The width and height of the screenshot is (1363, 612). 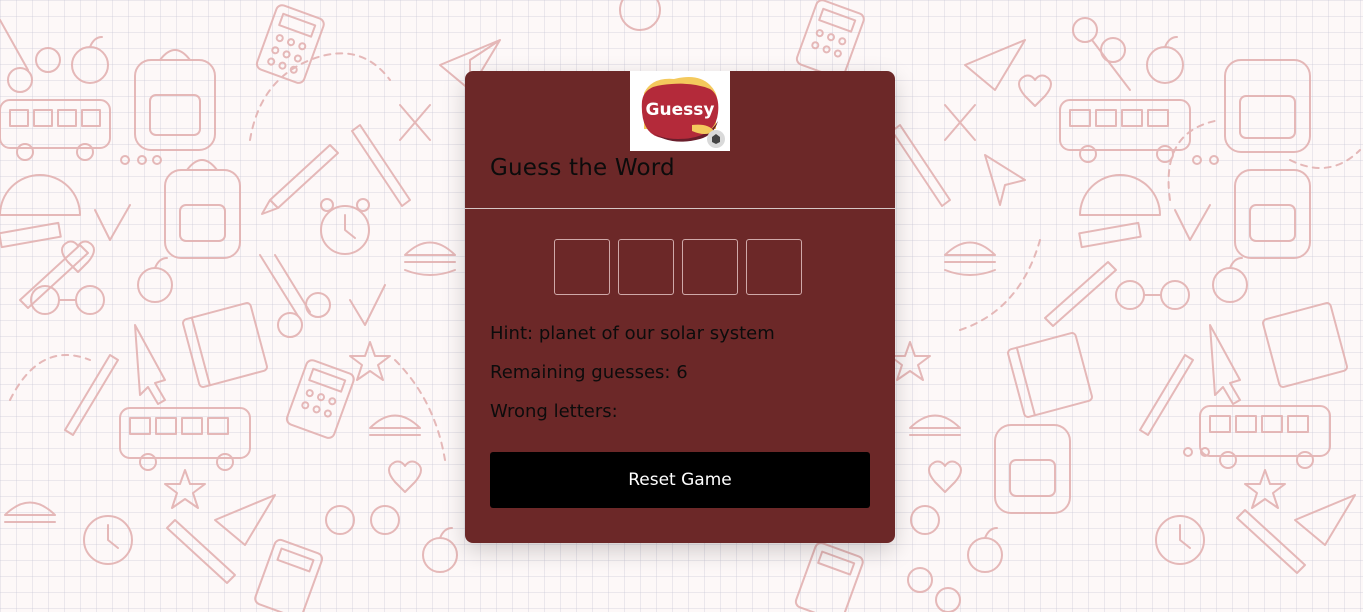 I want to click on remaining-guesses-line: Remaining guesses: 6, so click(x=589, y=372).